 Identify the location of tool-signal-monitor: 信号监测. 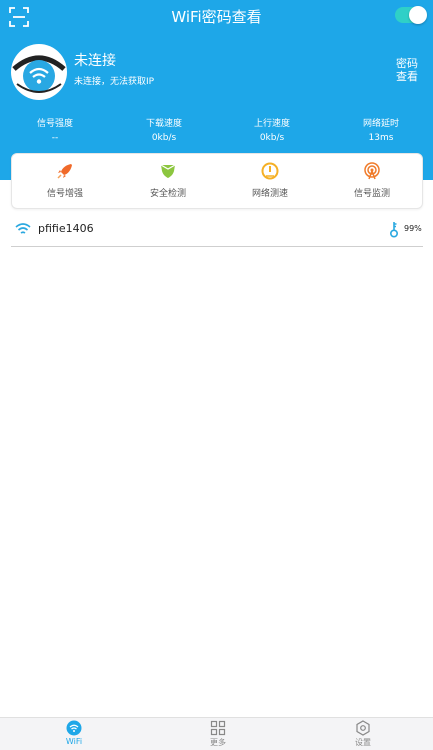
(372, 180).